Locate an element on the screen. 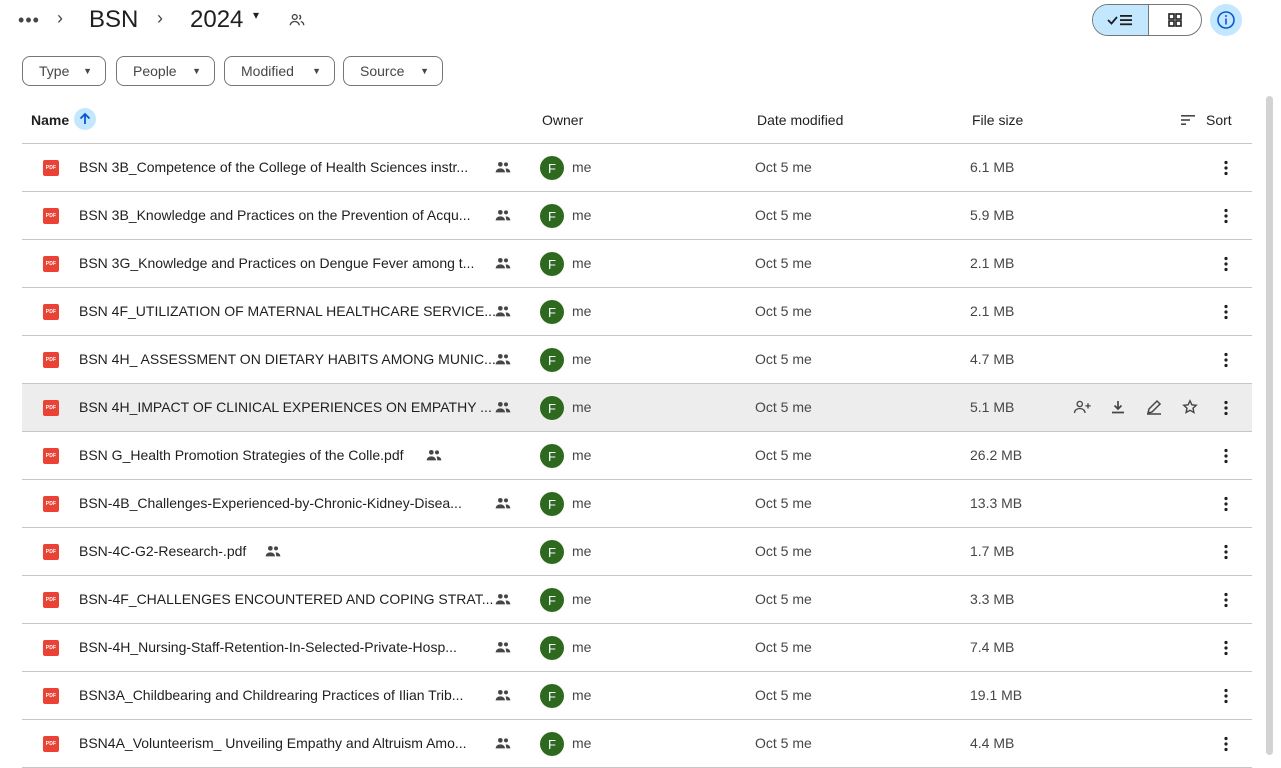  name-column-header: Name is located at coordinates (50, 120).